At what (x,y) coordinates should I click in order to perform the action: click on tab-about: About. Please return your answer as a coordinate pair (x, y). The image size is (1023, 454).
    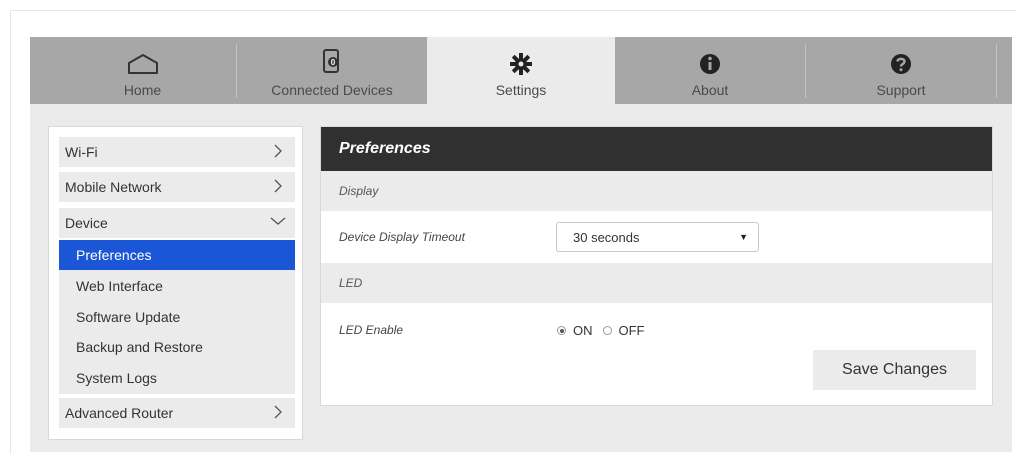
    Looking at the image, I should click on (710, 70).